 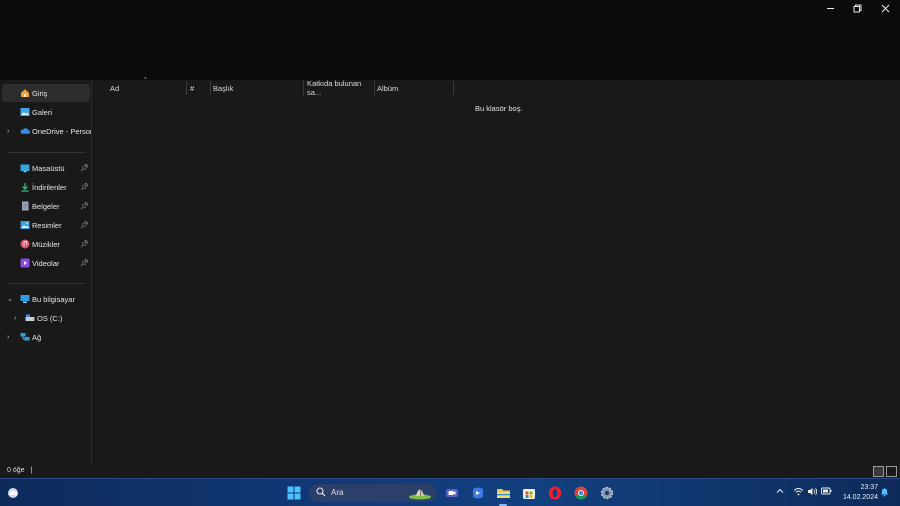 I want to click on taskbar-app-meet, so click(x=452, y=493).